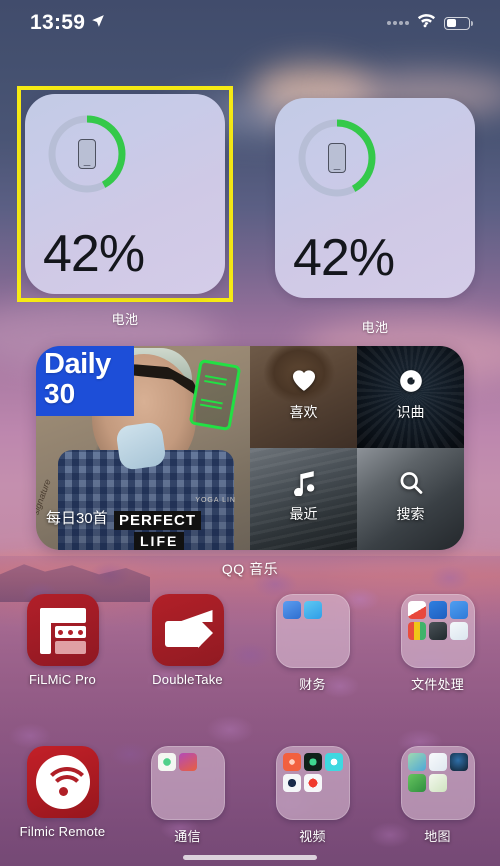 This screenshot has width=500, height=866. What do you see at coordinates (98, 23) in the screenshot?
I see `location-arrow-icon` at bounding box center [98, 23].